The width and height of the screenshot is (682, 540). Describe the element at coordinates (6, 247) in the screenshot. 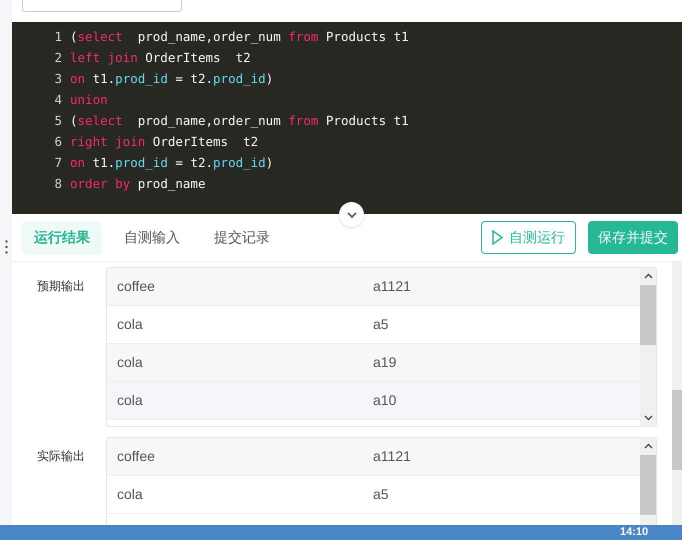

I see `more-icon` at that location.